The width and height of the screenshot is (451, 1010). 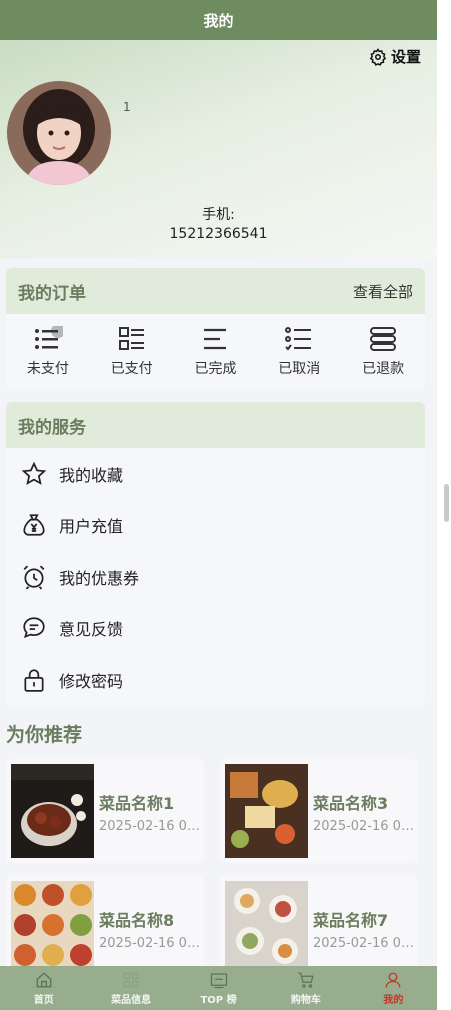 What do you see at coordinates (218, 980) in the screenshot?
I see `board-icon` at bounding box center [218, 980].